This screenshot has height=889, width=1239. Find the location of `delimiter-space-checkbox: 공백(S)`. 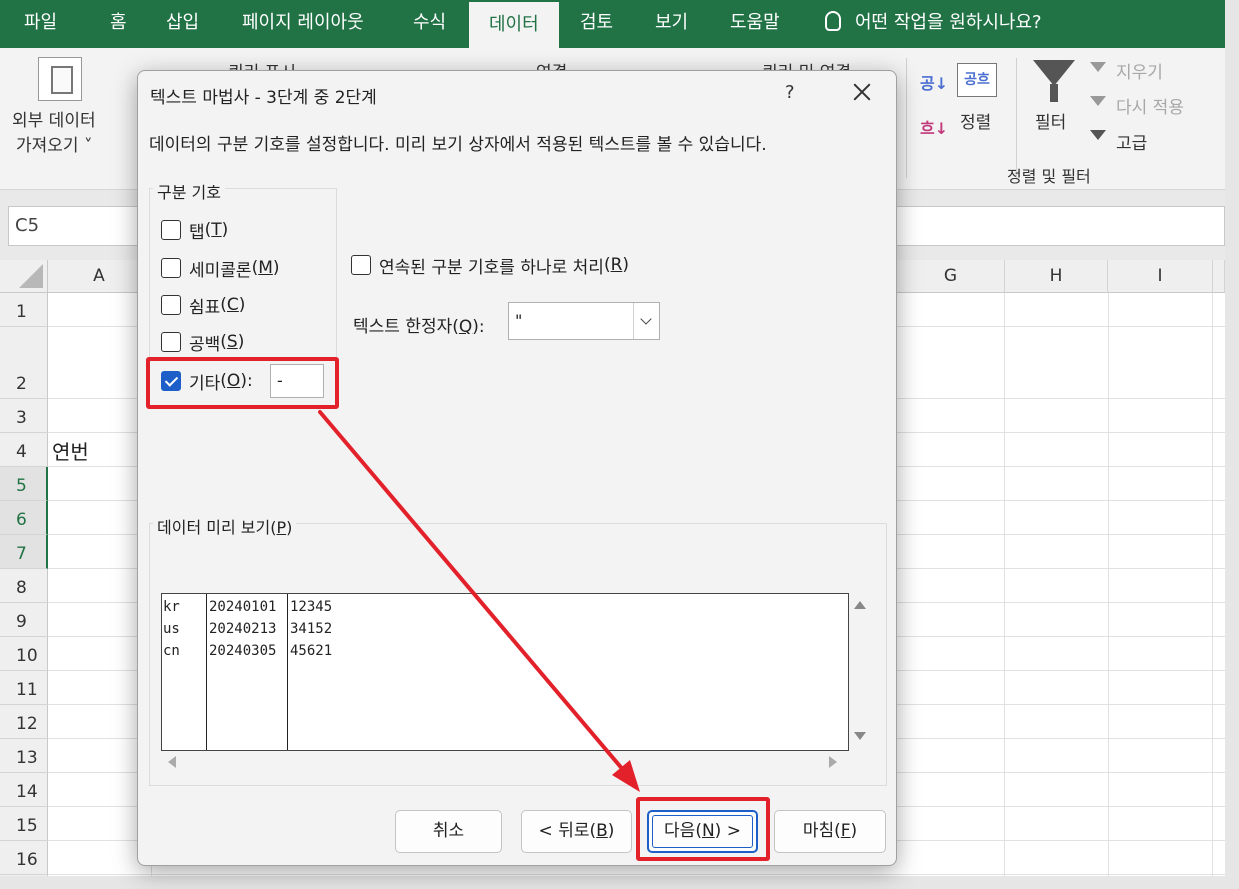

delimiter-space-checkbox: 공백(S) is located at coordinates (202, 342).